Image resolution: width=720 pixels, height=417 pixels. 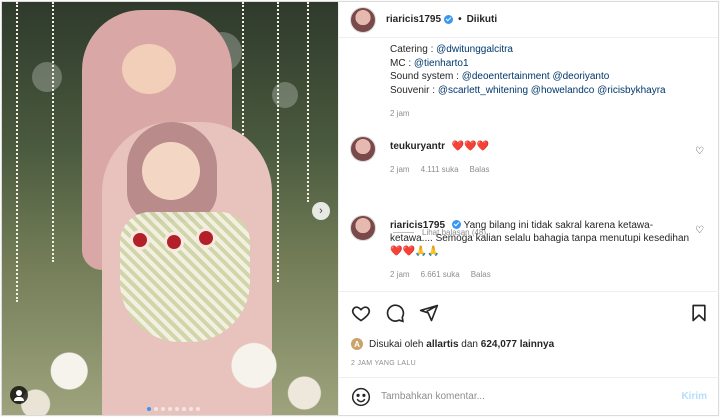 What do you see at coordinates (563, 90) in the screenshot?
I see `mention-link: @howelandco` at bounding box center [563, 90].